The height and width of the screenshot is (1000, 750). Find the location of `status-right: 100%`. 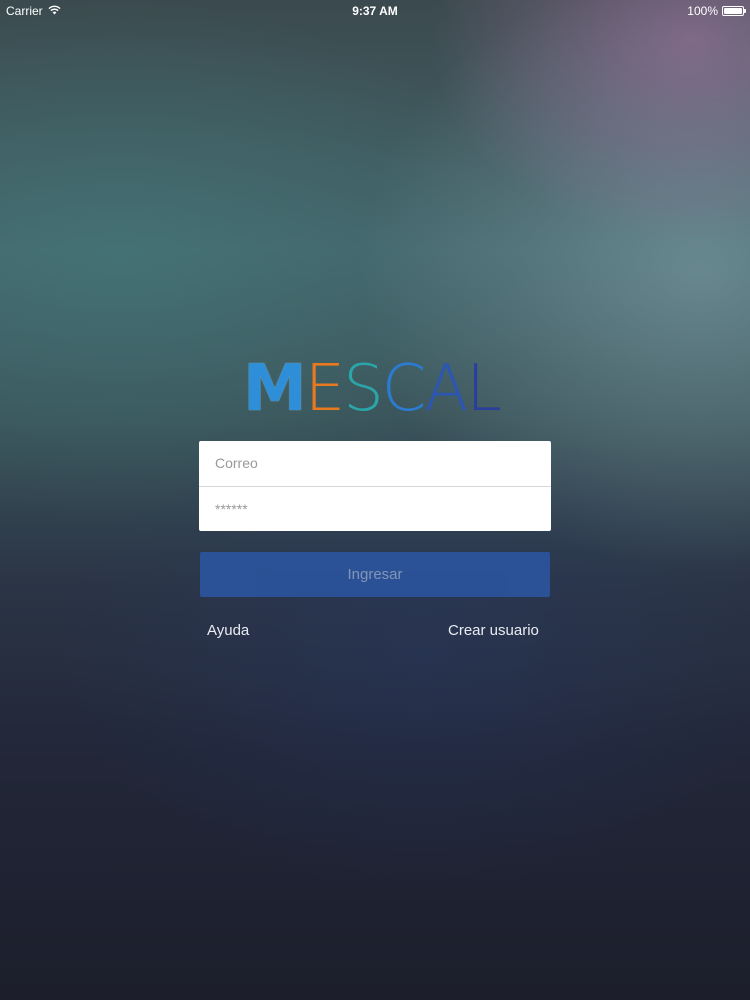

status-right: 100% is located at coordinates (716, 11).